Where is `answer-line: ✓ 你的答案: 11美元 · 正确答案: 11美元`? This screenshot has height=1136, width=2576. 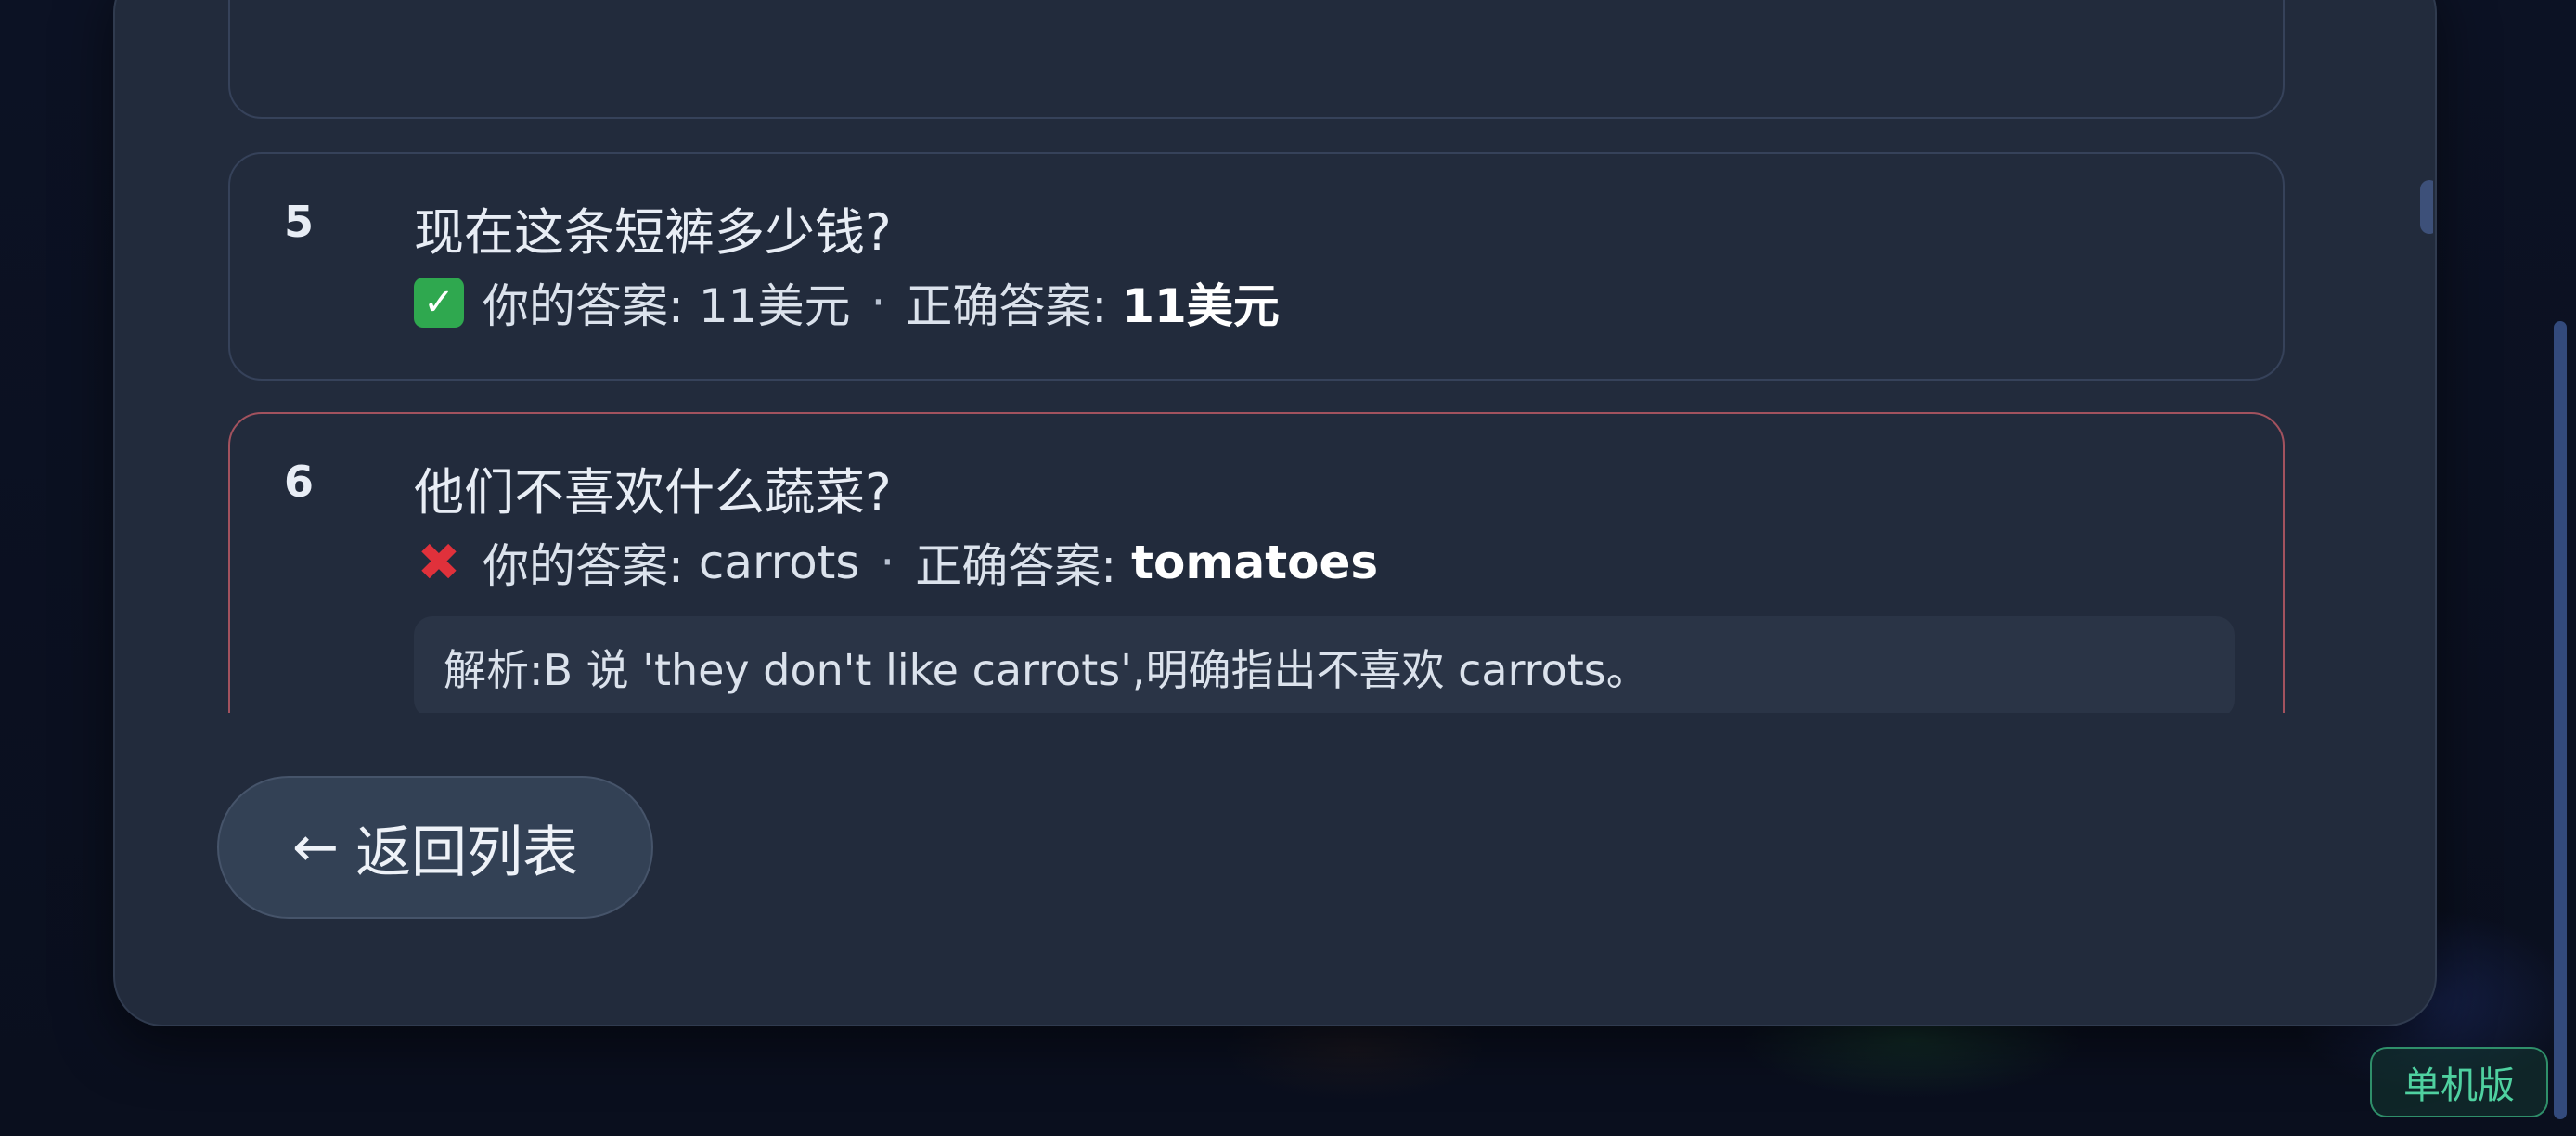 answer-line: ✓ 你的答案: 11美元 · 正确答案: 11美元 is located at coordinates (847, 302).